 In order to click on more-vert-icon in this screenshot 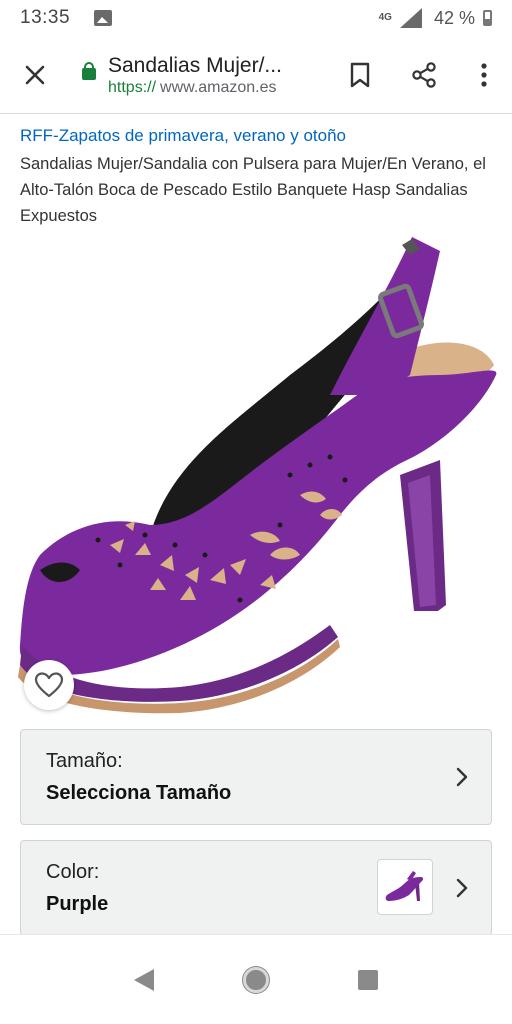, I will do `click(484, 74)`.